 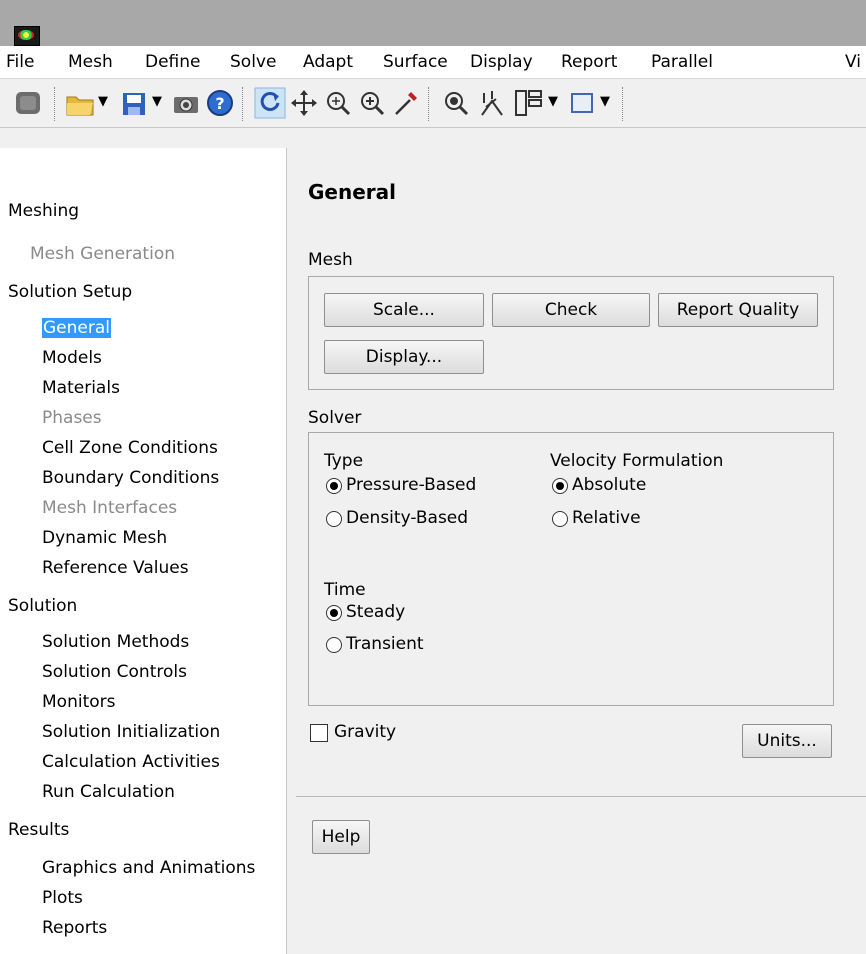 I want to click on panel-title: General, so click(x=352, y=192).